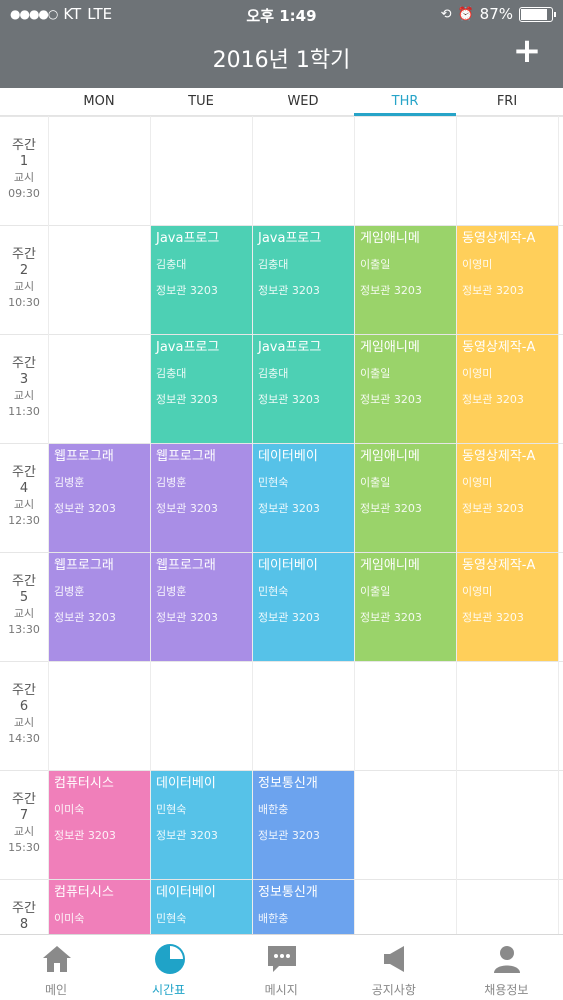  Describe the element at coordinates (24, 488) in the screenshot. I see `period-num: 4` at that location.